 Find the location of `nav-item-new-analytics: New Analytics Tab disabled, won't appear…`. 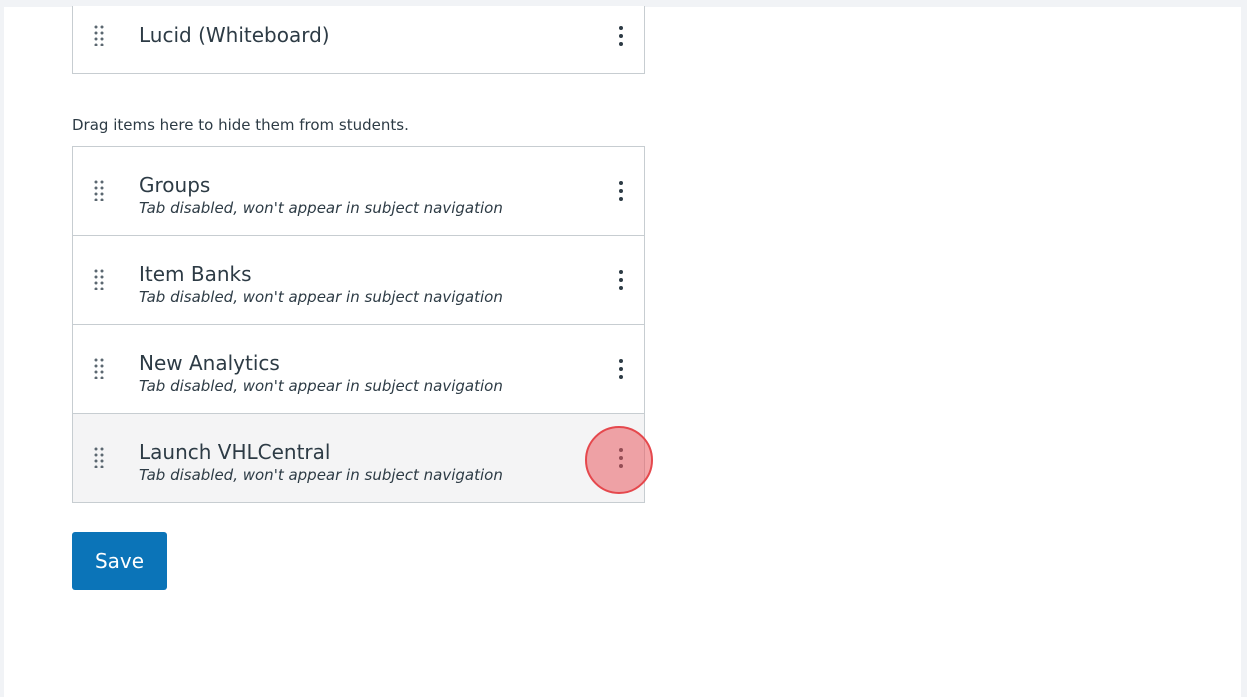

nav-item-new-analytics: New Analytics Tab disabled, won't appear… is located at coordinates (358, 369).